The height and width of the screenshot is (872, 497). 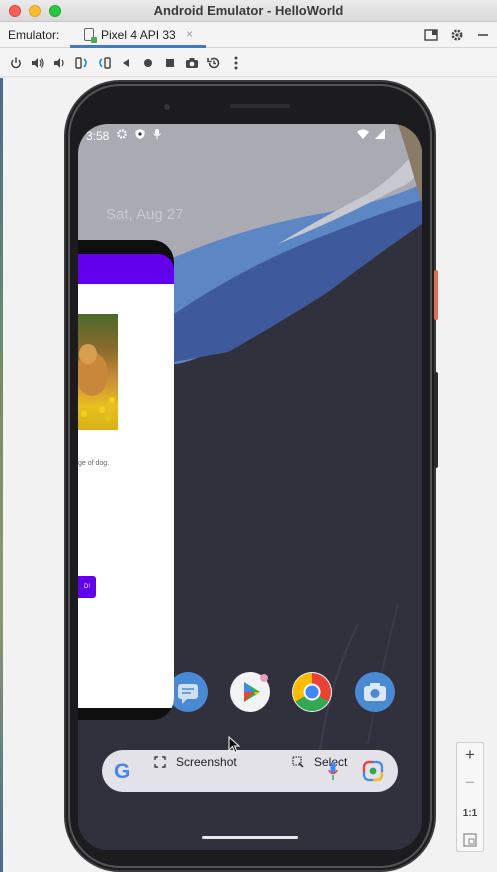 I want to click on screenshot-label: Screenshot, so click(x=206, y=762).